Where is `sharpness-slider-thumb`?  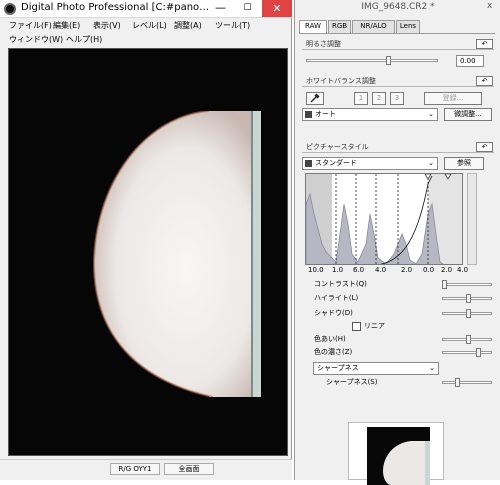 sharpness-slider-thumb is located at coordinates (457, 382).